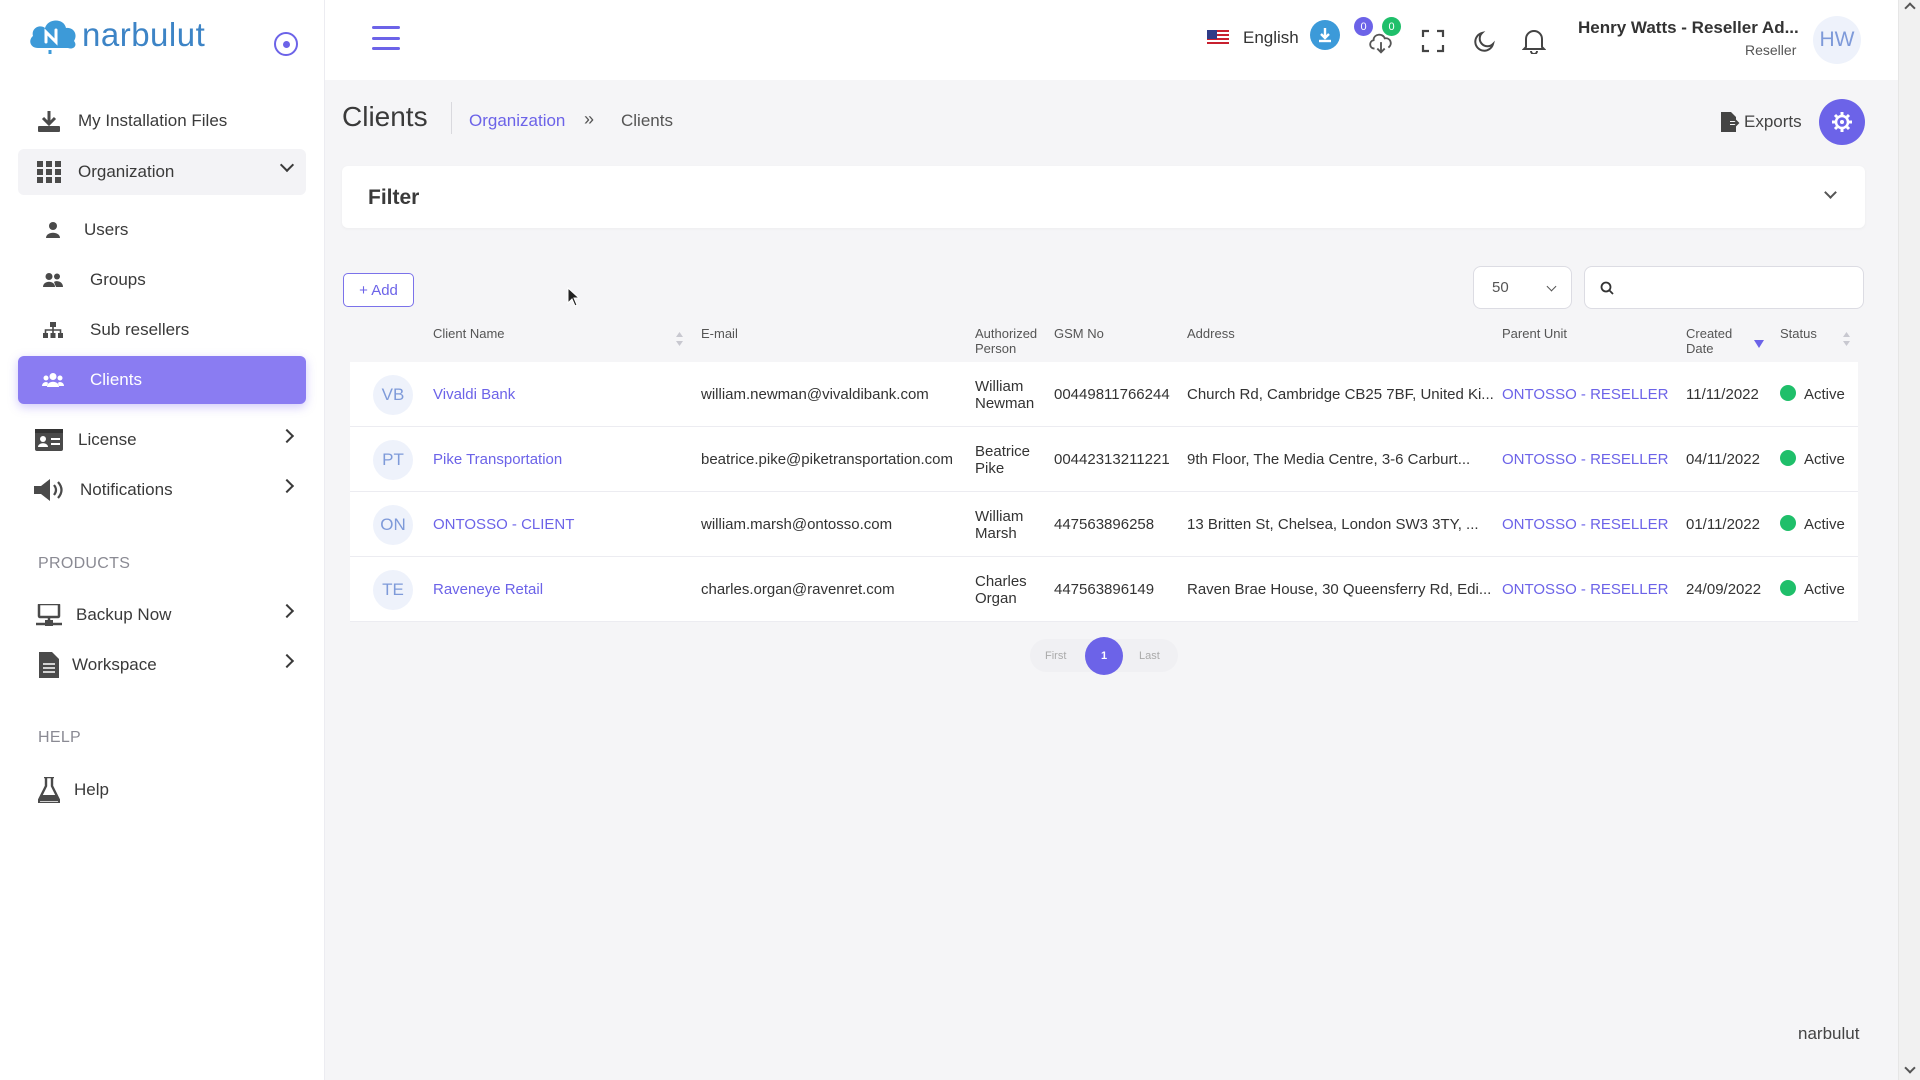 This screenshot has width=1920, height=1080. I want to click on clients-icon, so click(53, 380).